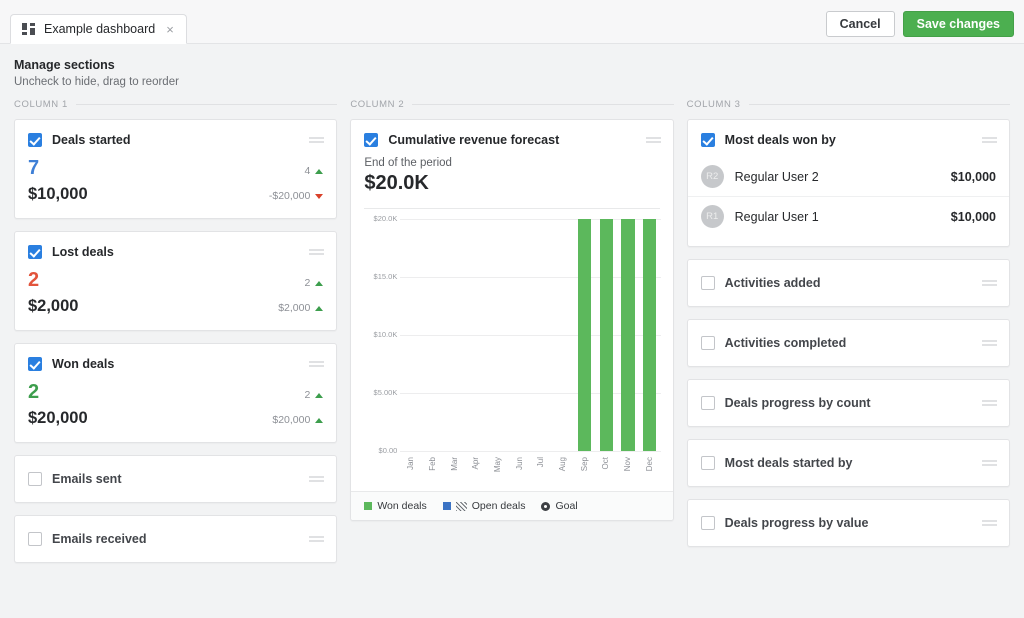  I want to click on metric-row-count: 22, so click(176, 280).